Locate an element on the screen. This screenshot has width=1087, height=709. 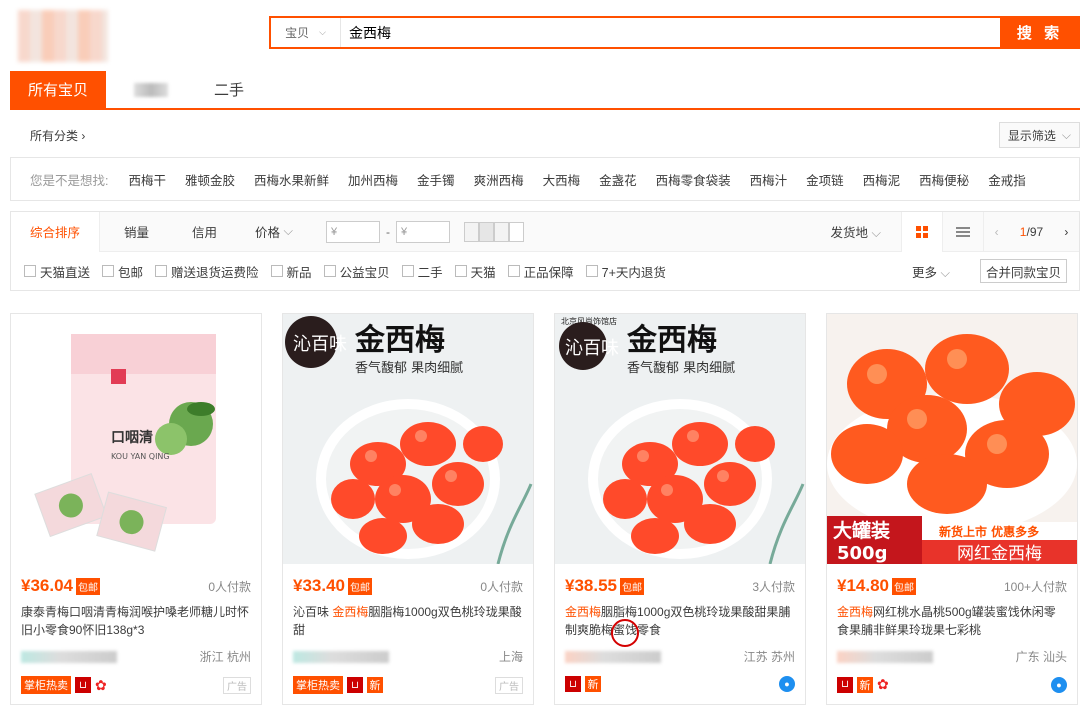
next-page-icon: › is located at coordinates (1066, 232).